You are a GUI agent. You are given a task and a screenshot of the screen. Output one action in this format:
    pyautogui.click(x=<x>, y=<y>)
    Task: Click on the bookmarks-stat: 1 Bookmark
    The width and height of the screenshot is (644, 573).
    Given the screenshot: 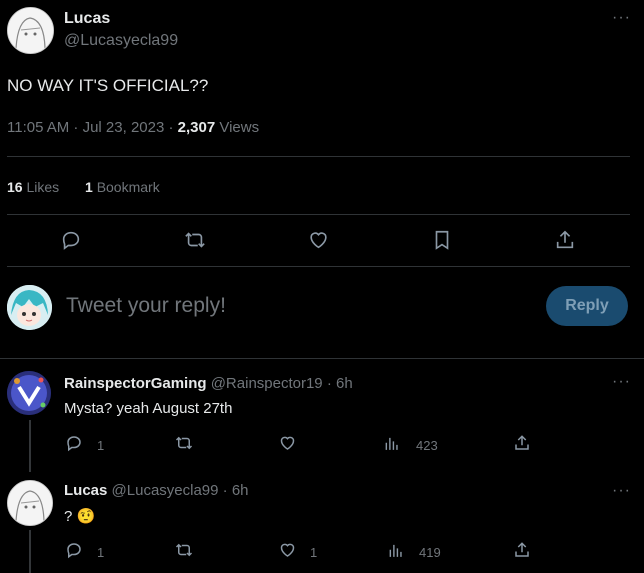 What is the action you would take?
    pyautogui.click(x=122, y=187)
    